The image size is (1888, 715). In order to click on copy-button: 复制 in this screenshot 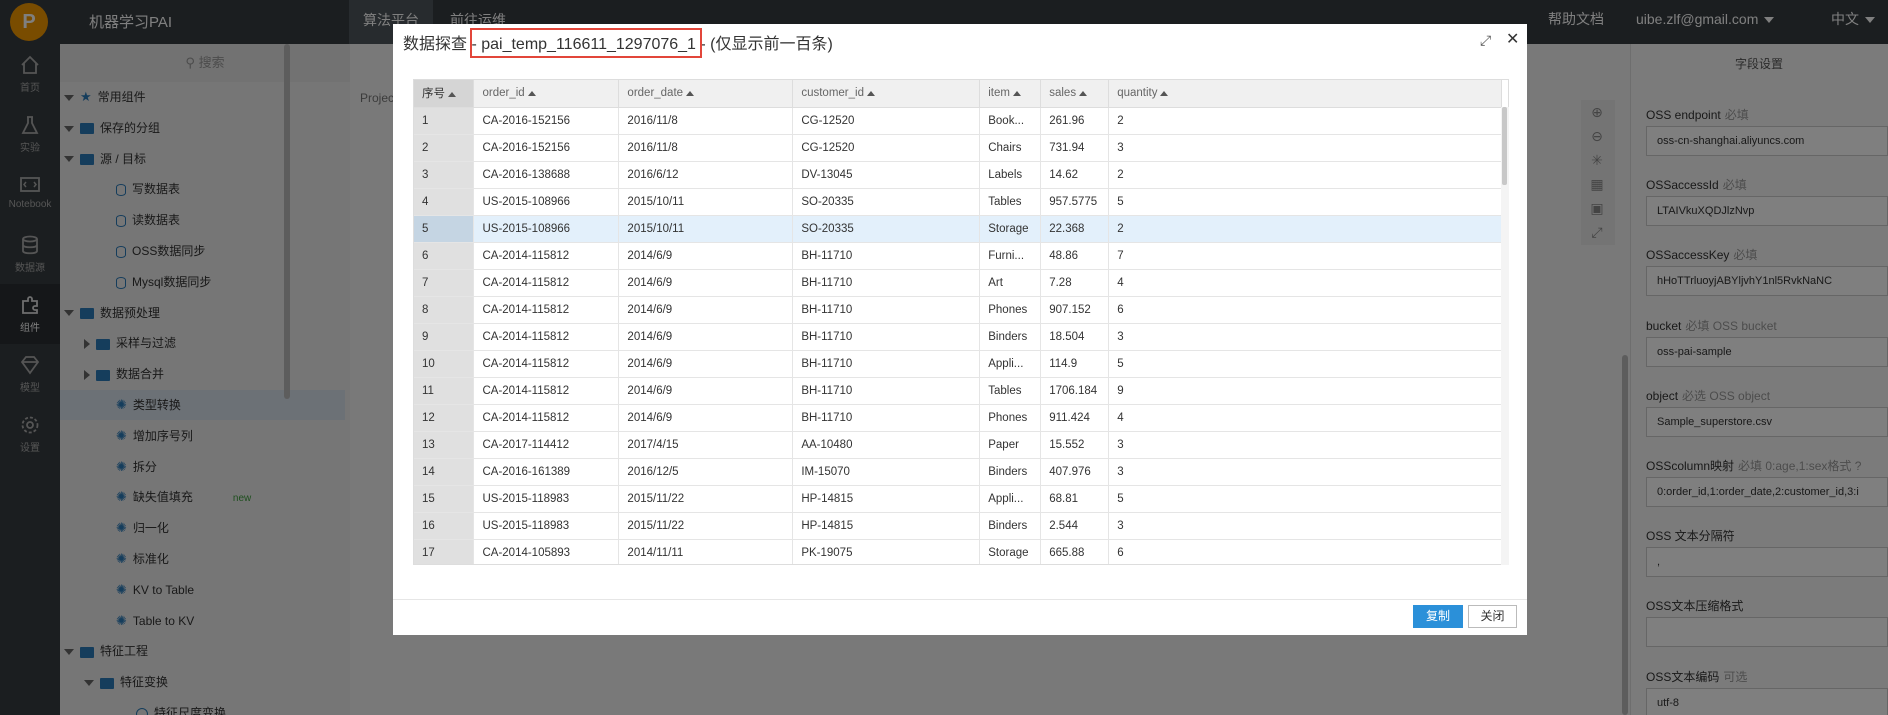, I will do `click(1438, 616)`.